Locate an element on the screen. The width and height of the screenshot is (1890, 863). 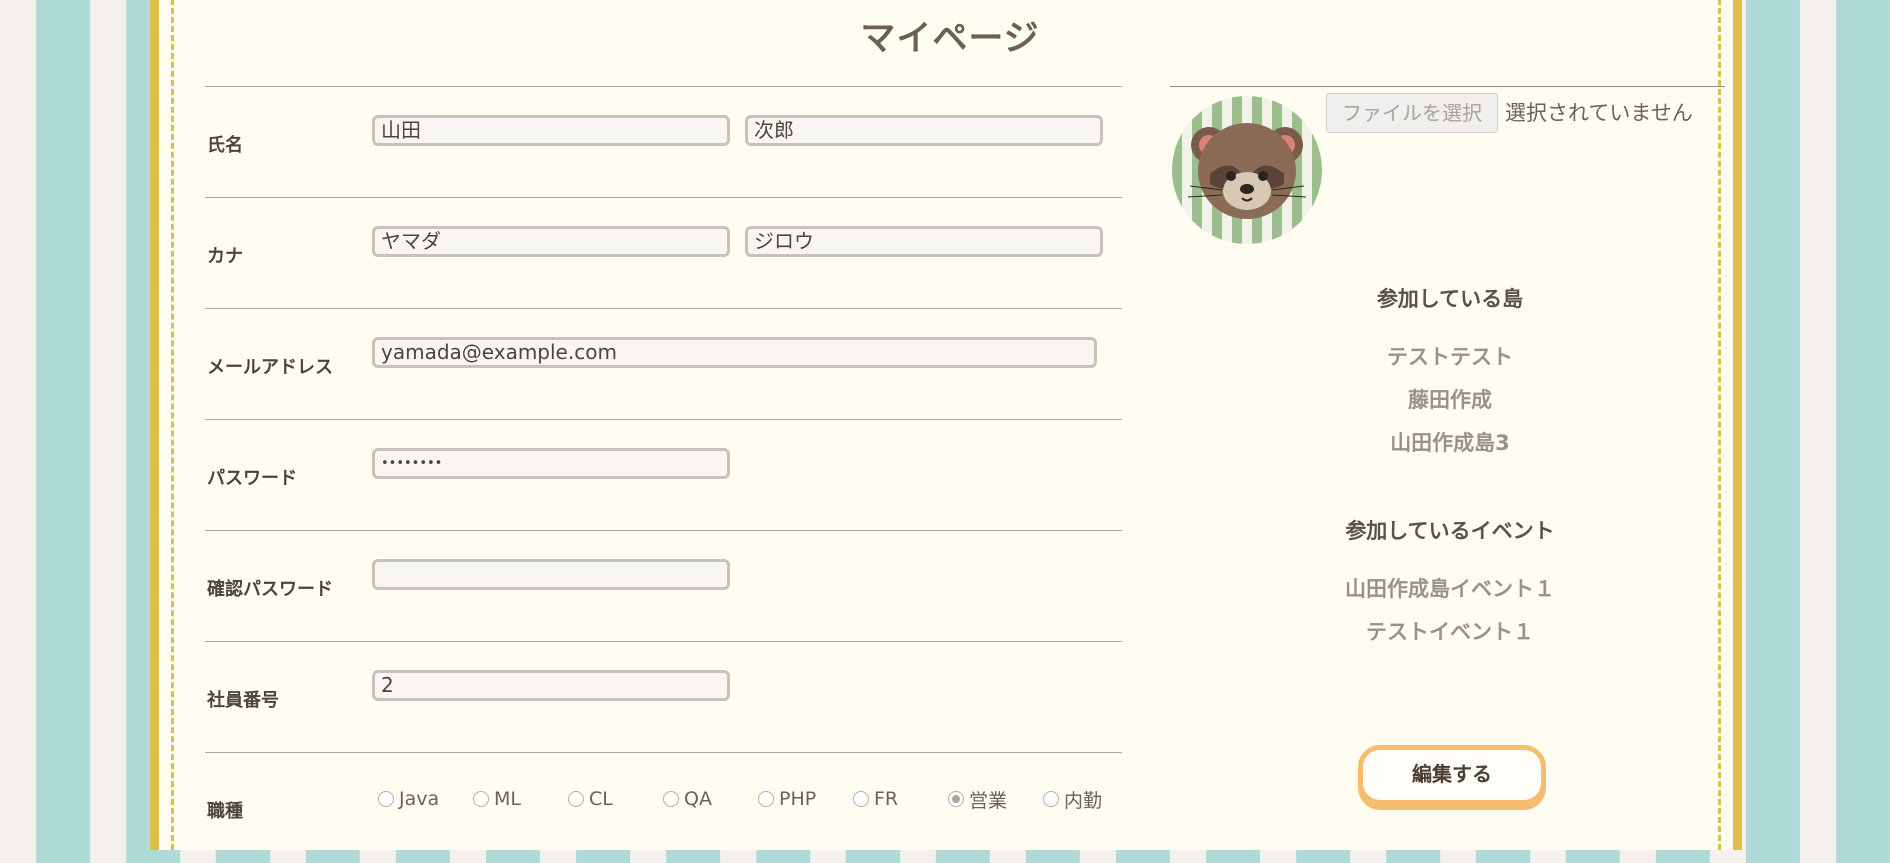
email-row: メールアドレス yamada@example.com is located at coordinates (663, 363).